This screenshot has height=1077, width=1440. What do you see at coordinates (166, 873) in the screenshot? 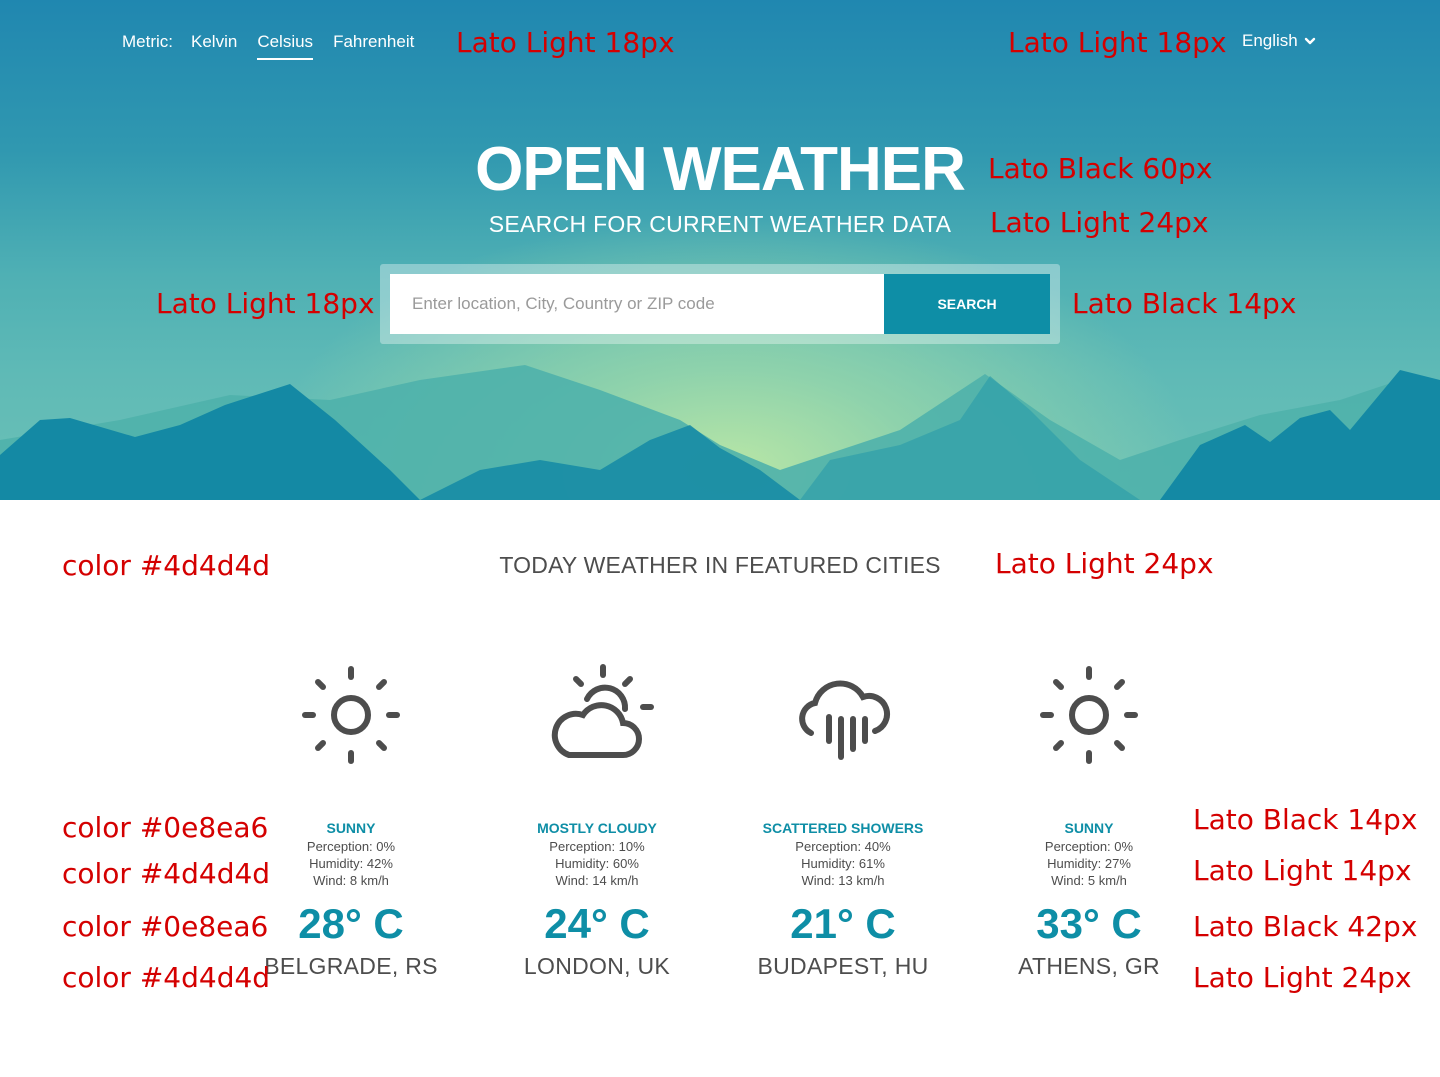
I see `annotation-stat-color: color #4d4d4d` at bounding box center [166, 873].